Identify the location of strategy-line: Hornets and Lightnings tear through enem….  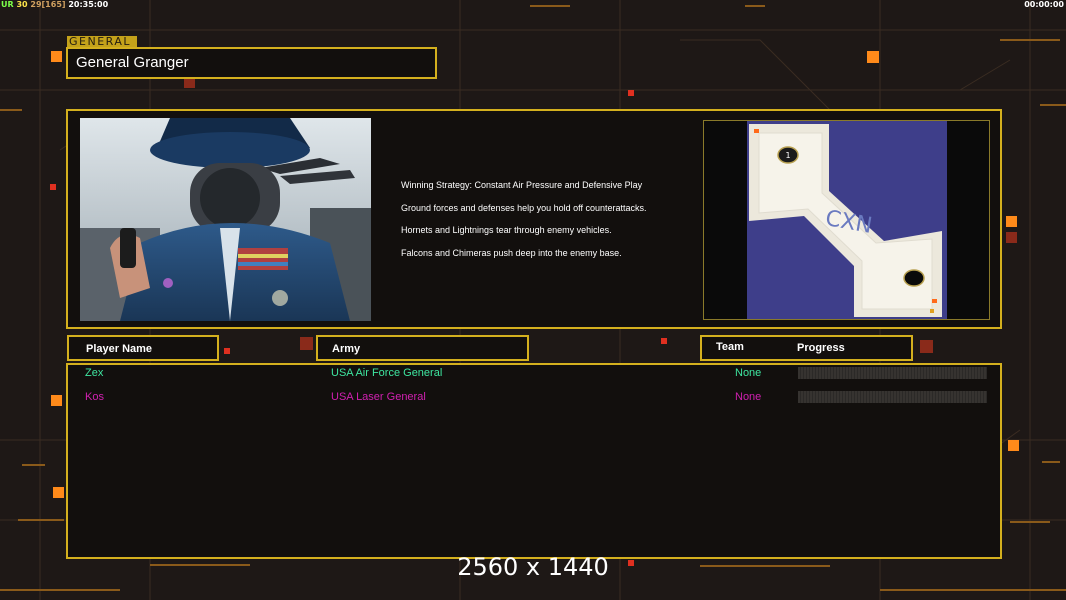
(506, 230).